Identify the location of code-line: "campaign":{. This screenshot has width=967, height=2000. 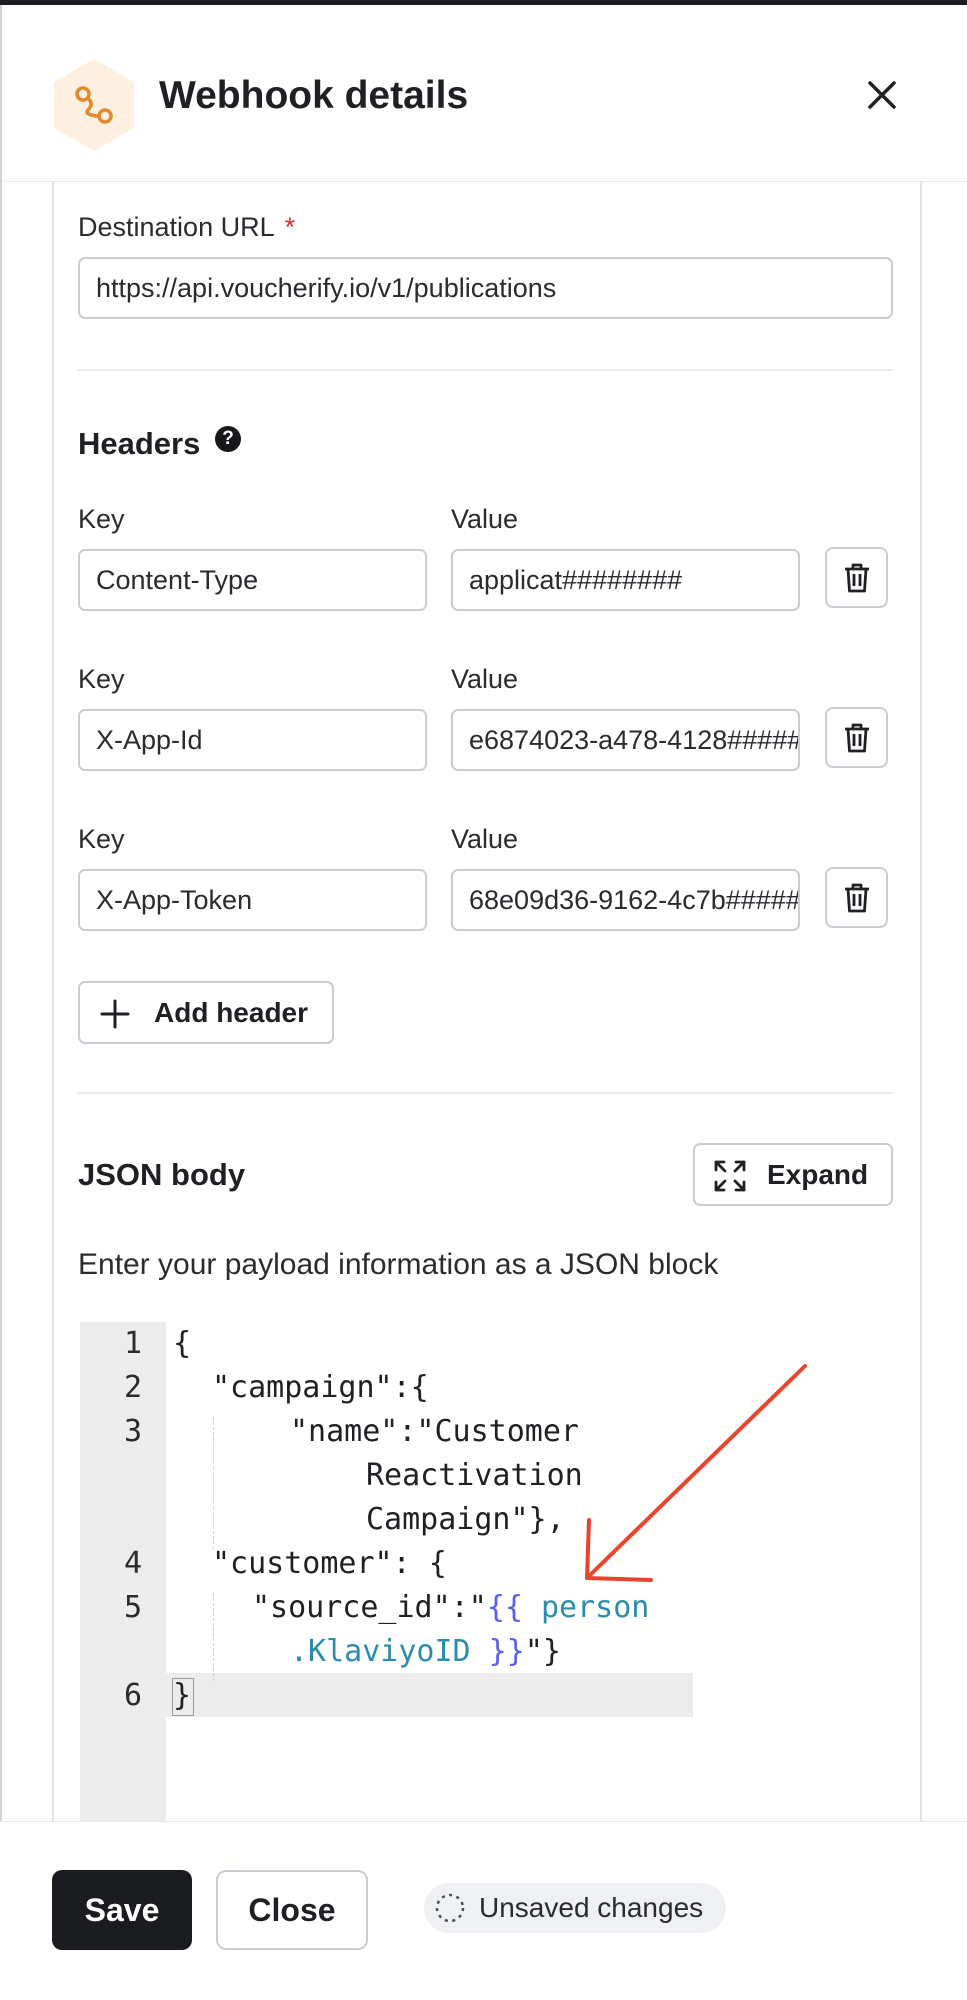
(320, 1387).